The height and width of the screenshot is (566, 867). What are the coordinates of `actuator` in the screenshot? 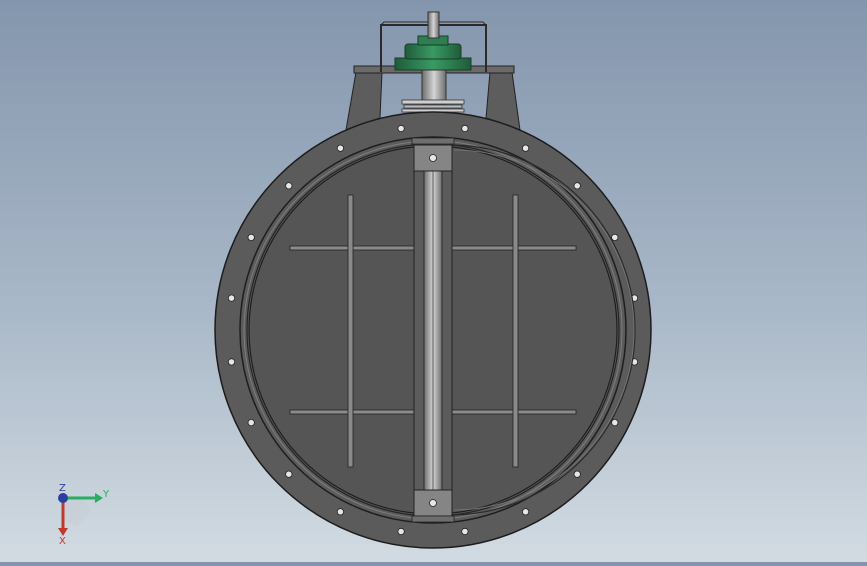 It's located at (433, 53).